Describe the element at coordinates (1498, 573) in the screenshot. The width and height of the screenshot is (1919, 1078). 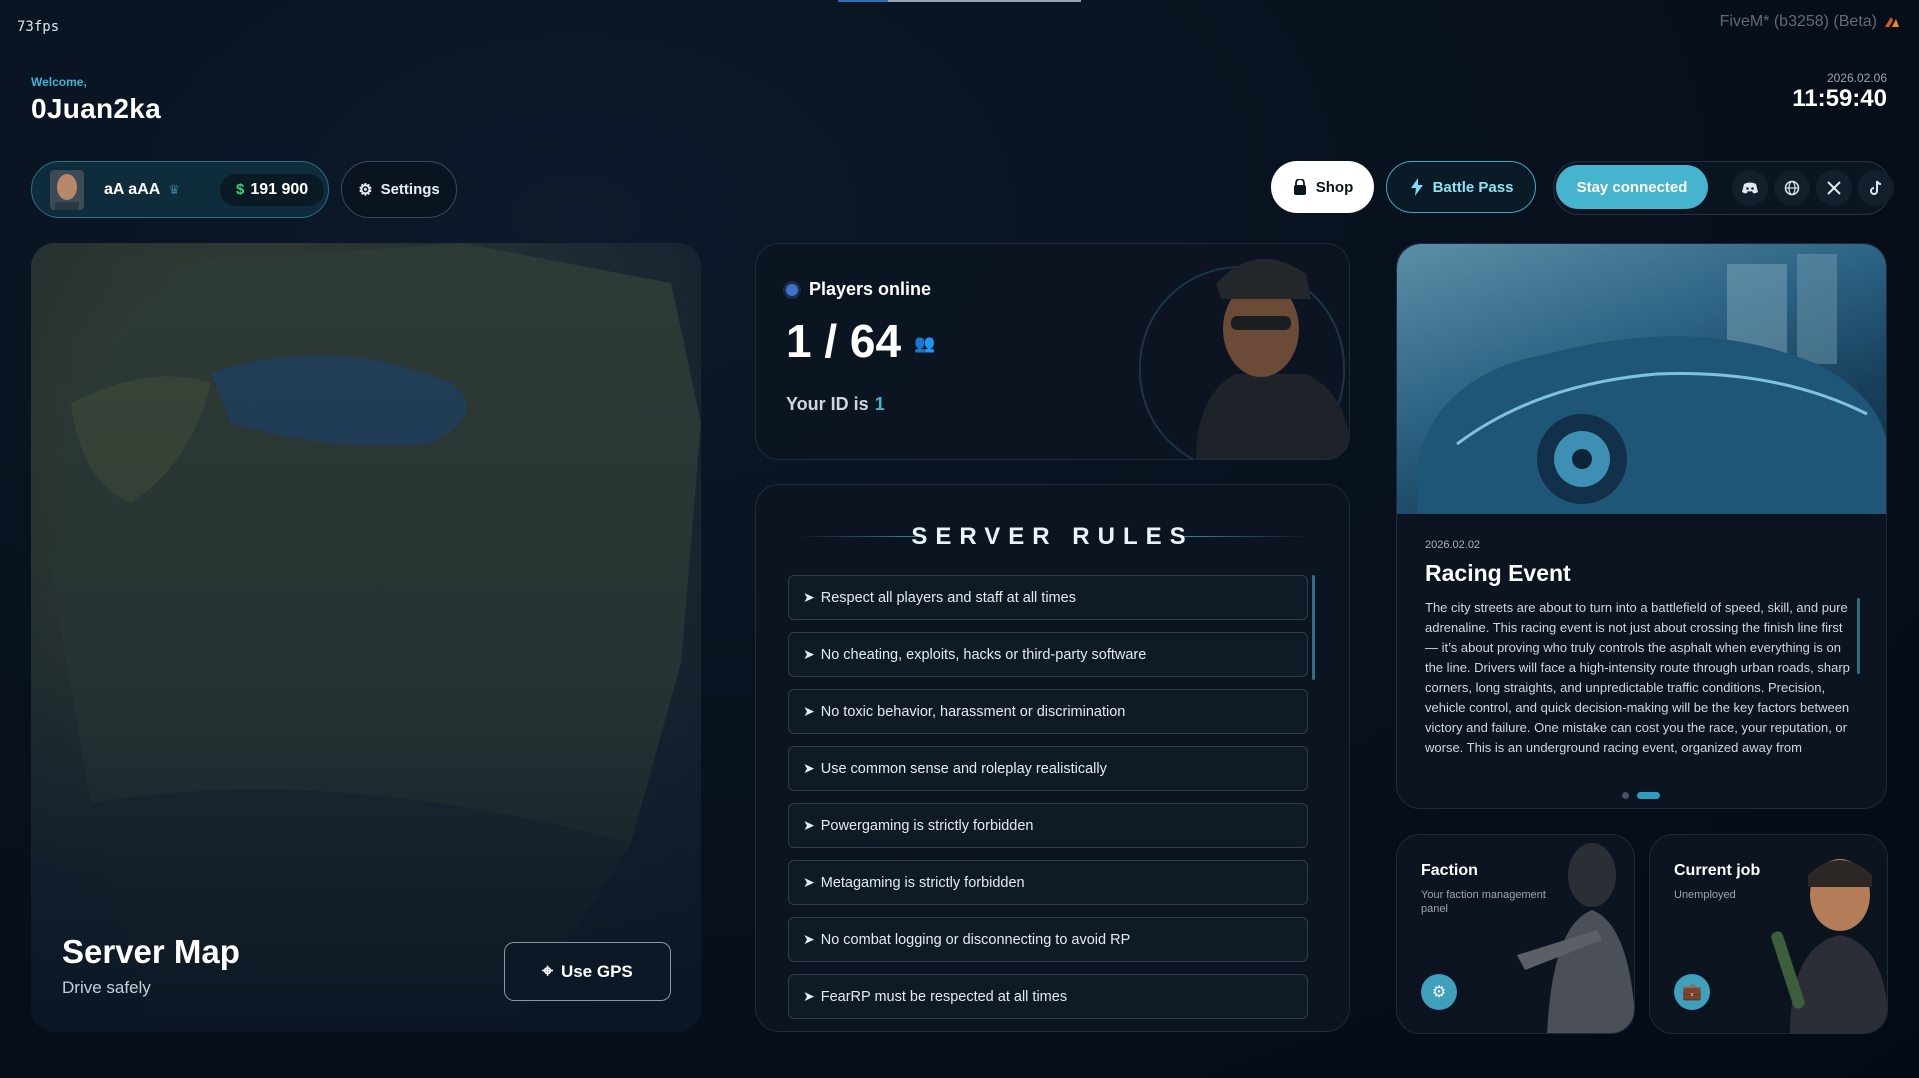
I see `event-title: Racing Event` at that location.